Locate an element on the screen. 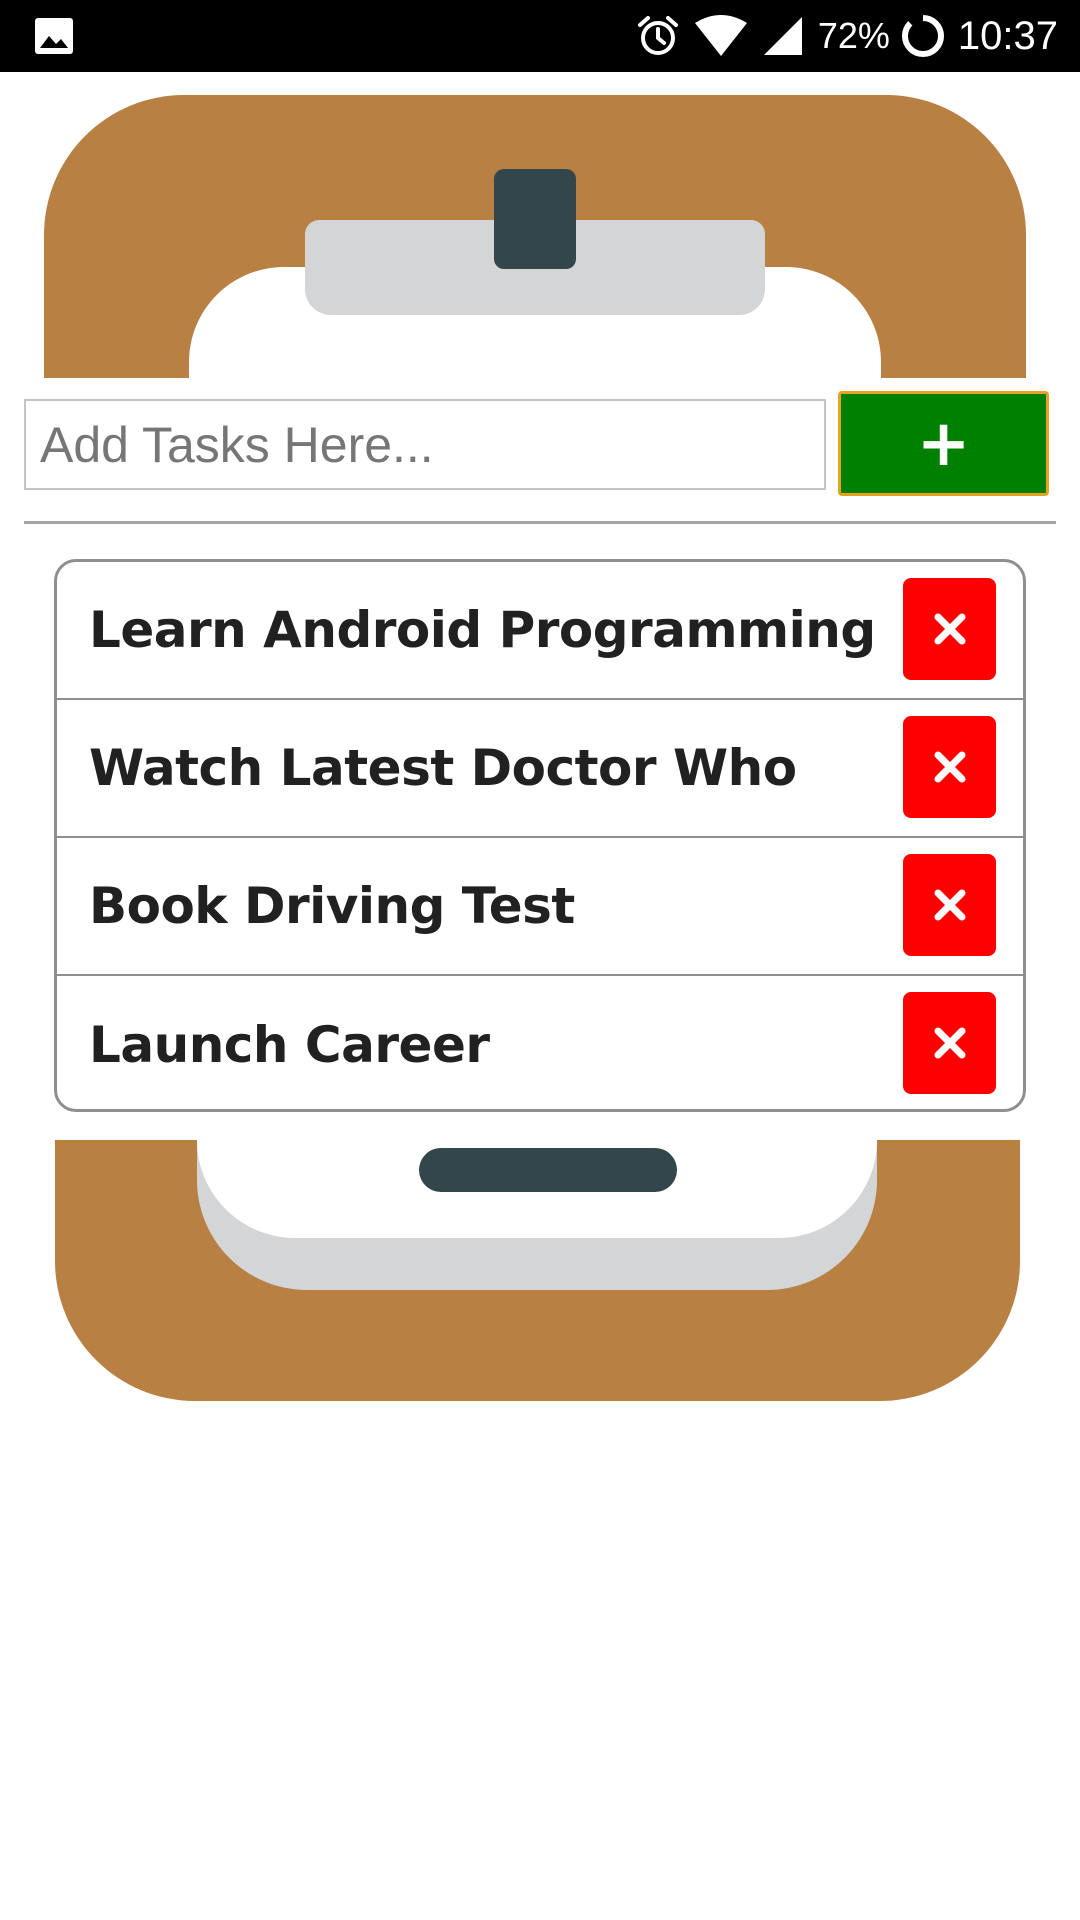 This screenshot has width=1080, height=1920. clipboard-clip-knob is located at coordinates (535, 219).